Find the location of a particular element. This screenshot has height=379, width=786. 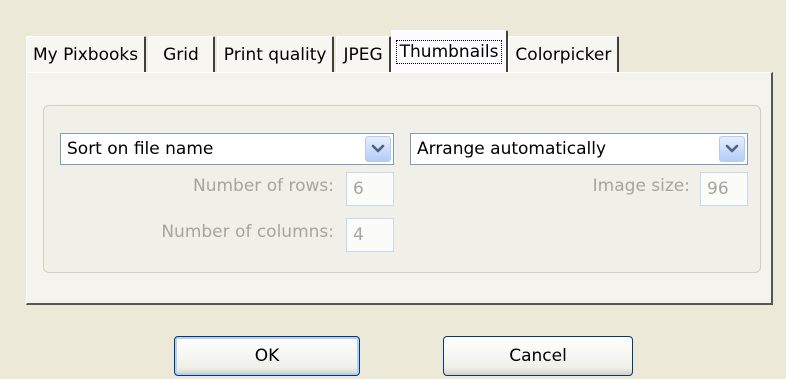

columns-input is located at coordinates (370, 235).